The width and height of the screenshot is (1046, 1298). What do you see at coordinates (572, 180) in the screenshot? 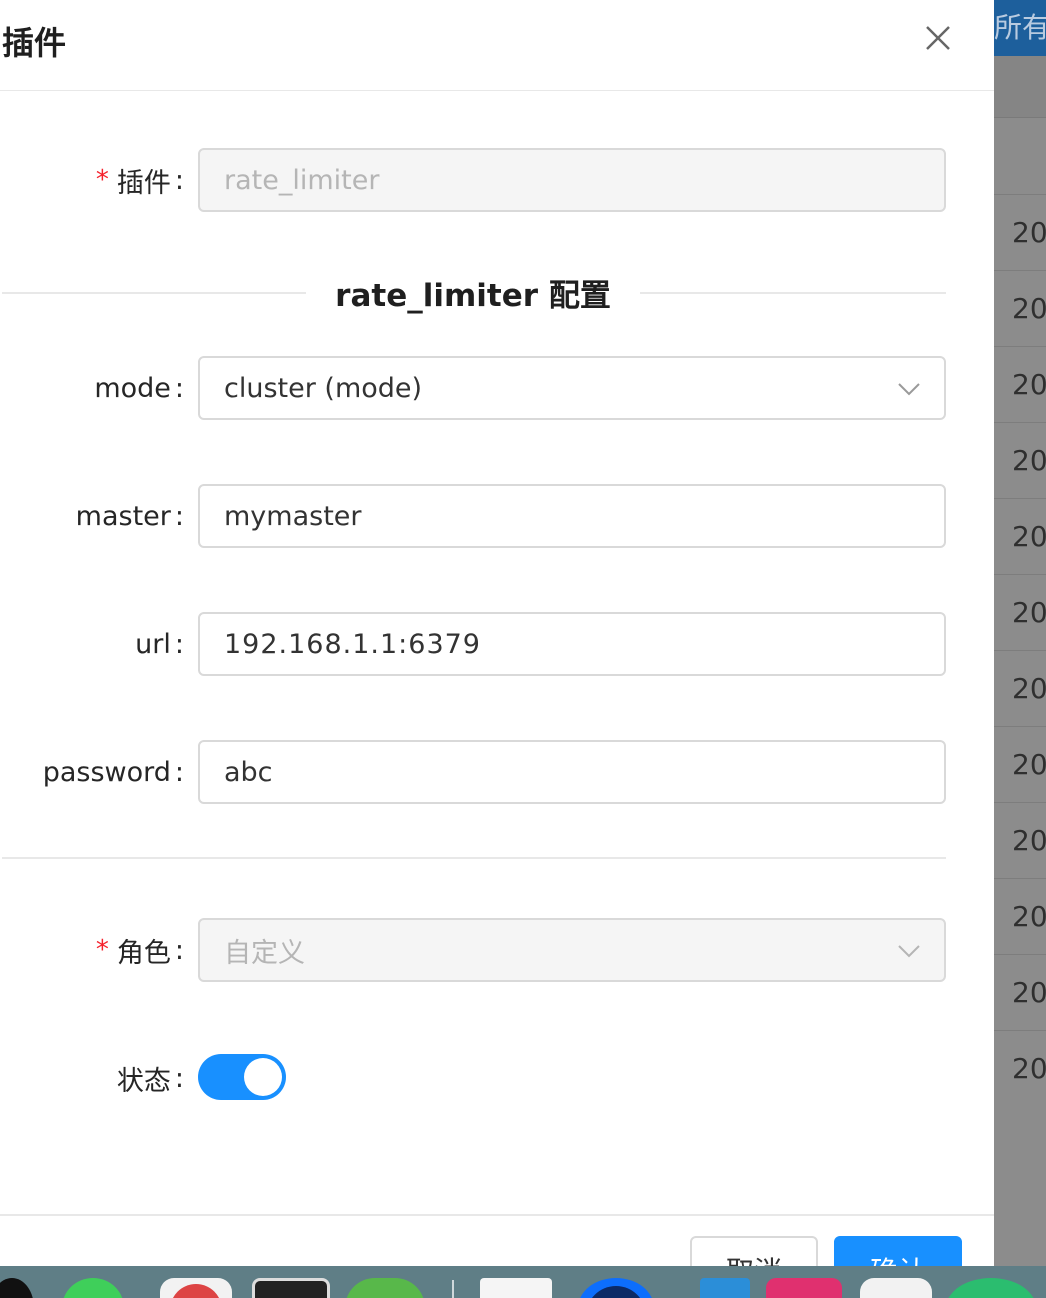
I see `plugin-input: rate_limiter` at bounding box center [572, 180].